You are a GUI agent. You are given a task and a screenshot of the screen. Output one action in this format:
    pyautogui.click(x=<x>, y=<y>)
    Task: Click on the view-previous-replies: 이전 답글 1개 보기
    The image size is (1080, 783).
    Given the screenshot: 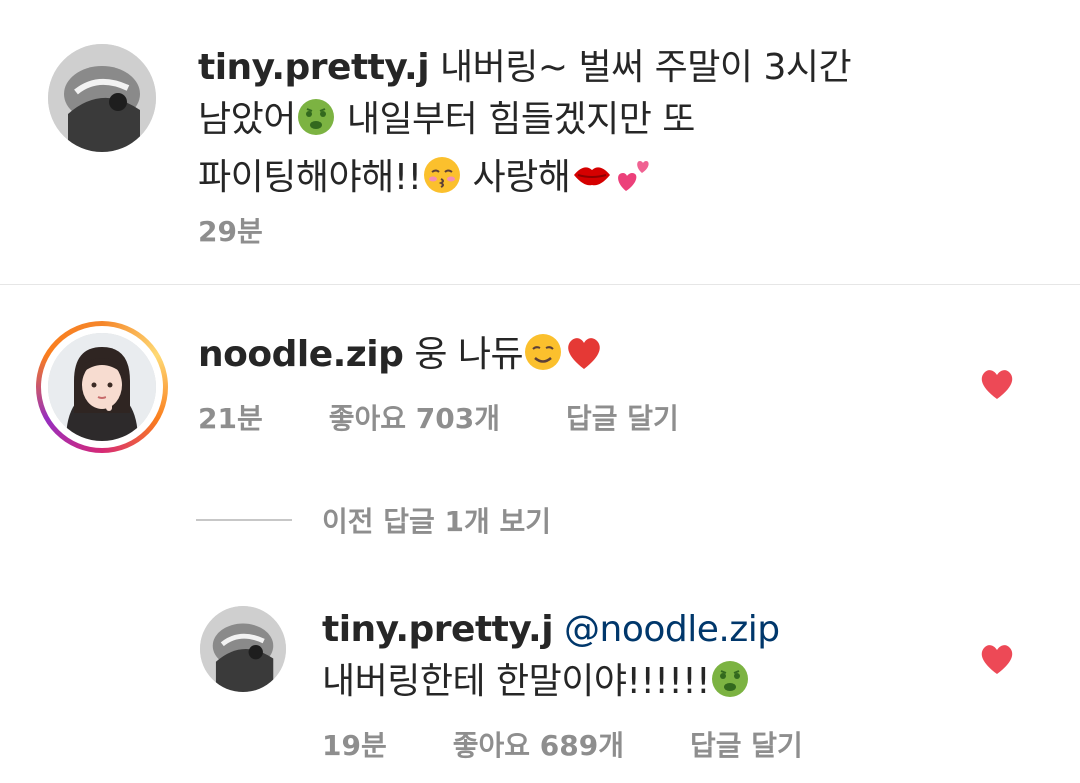 What is the action you would take?
    pyautogui.click(x=373, y=520)
    